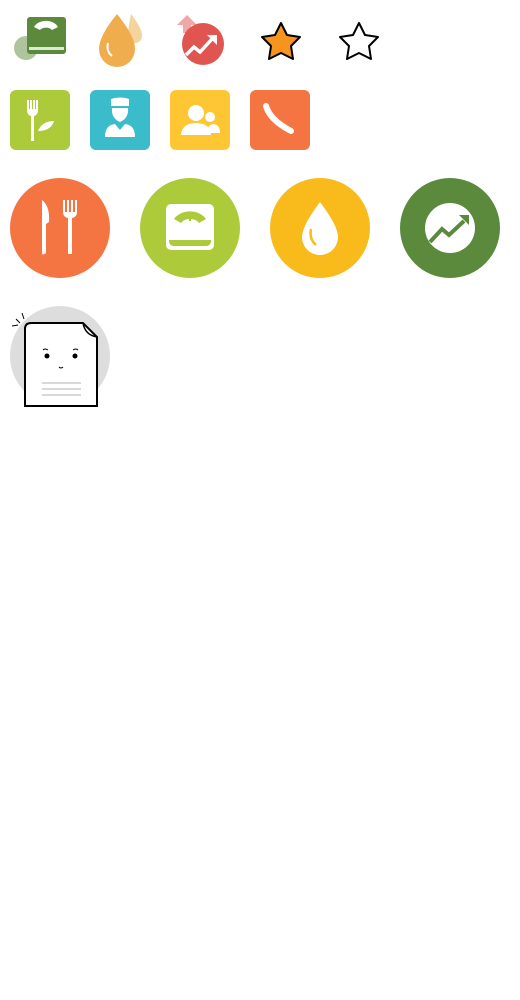  What do you see at coordinates (280, 120) in the screenshot?
I see `phone-icon` at bounding box center [280, 120].